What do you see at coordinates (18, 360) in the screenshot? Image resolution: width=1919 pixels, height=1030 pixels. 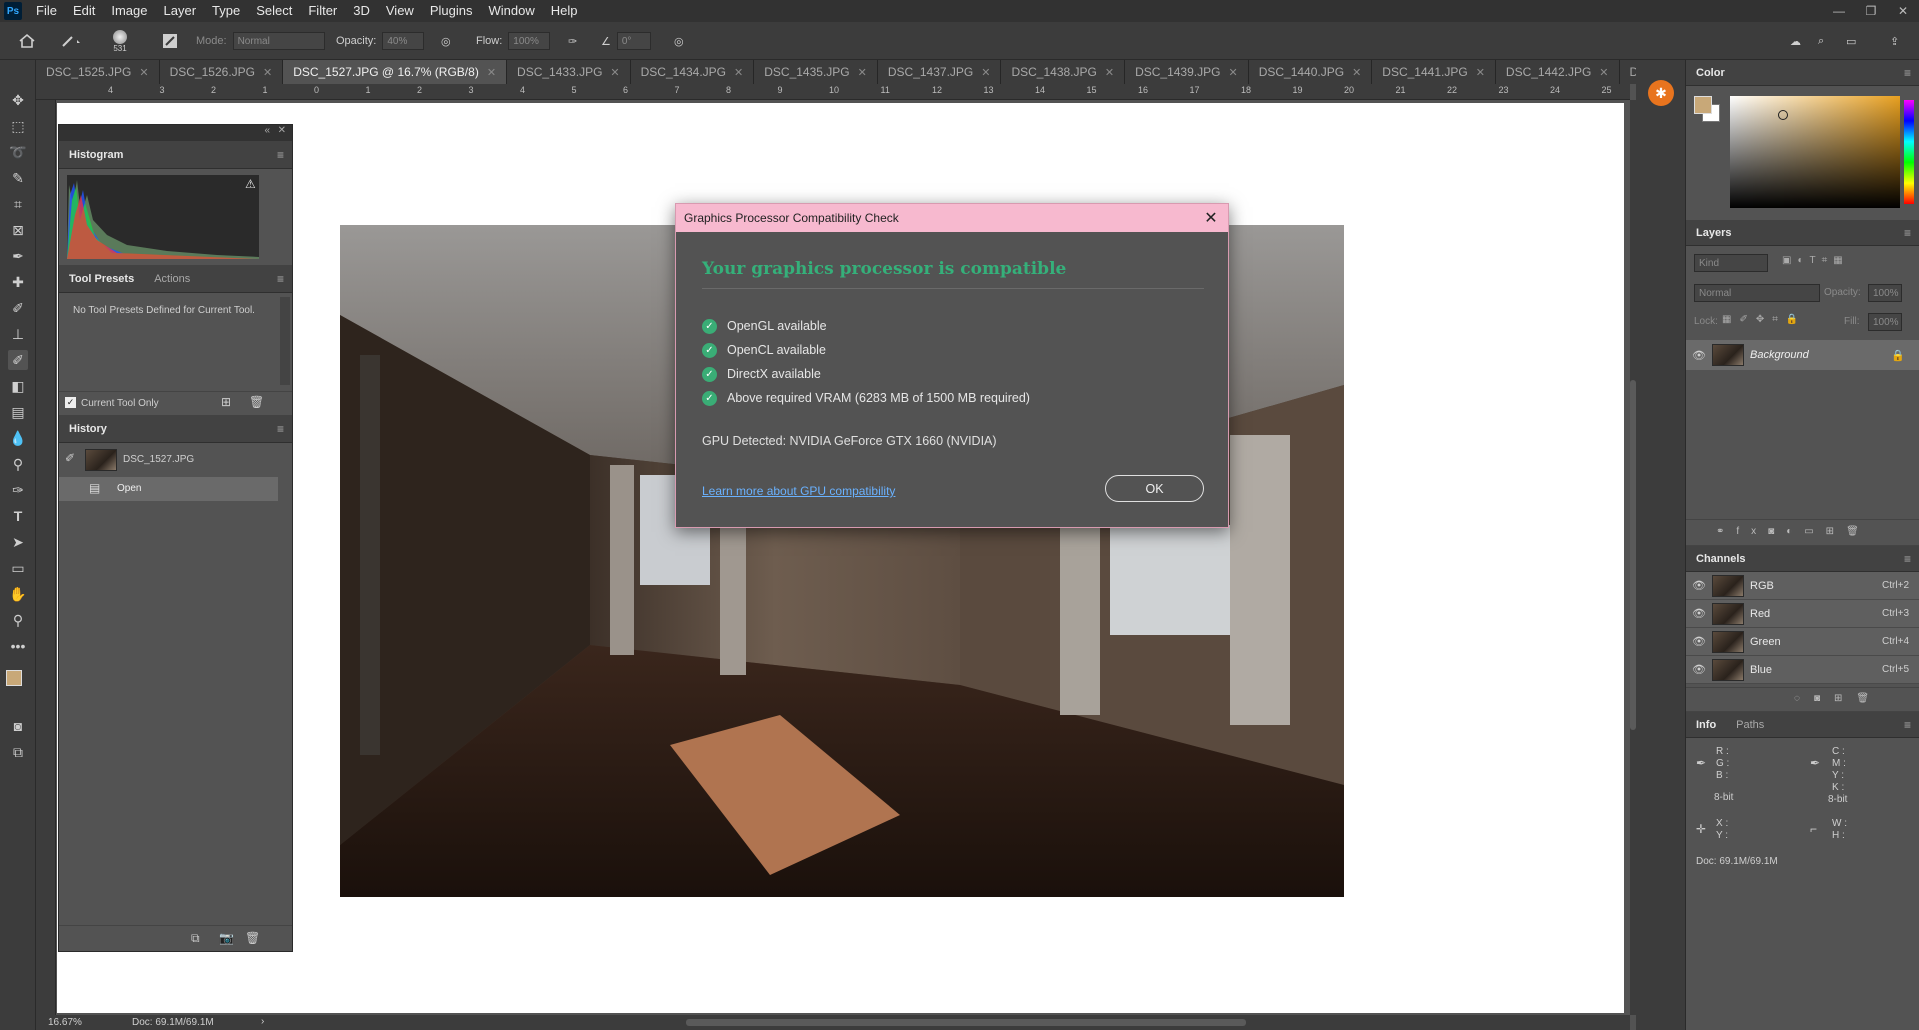 I see `history-brush-tool-icon: ✐` at bounding box center [18, 360].